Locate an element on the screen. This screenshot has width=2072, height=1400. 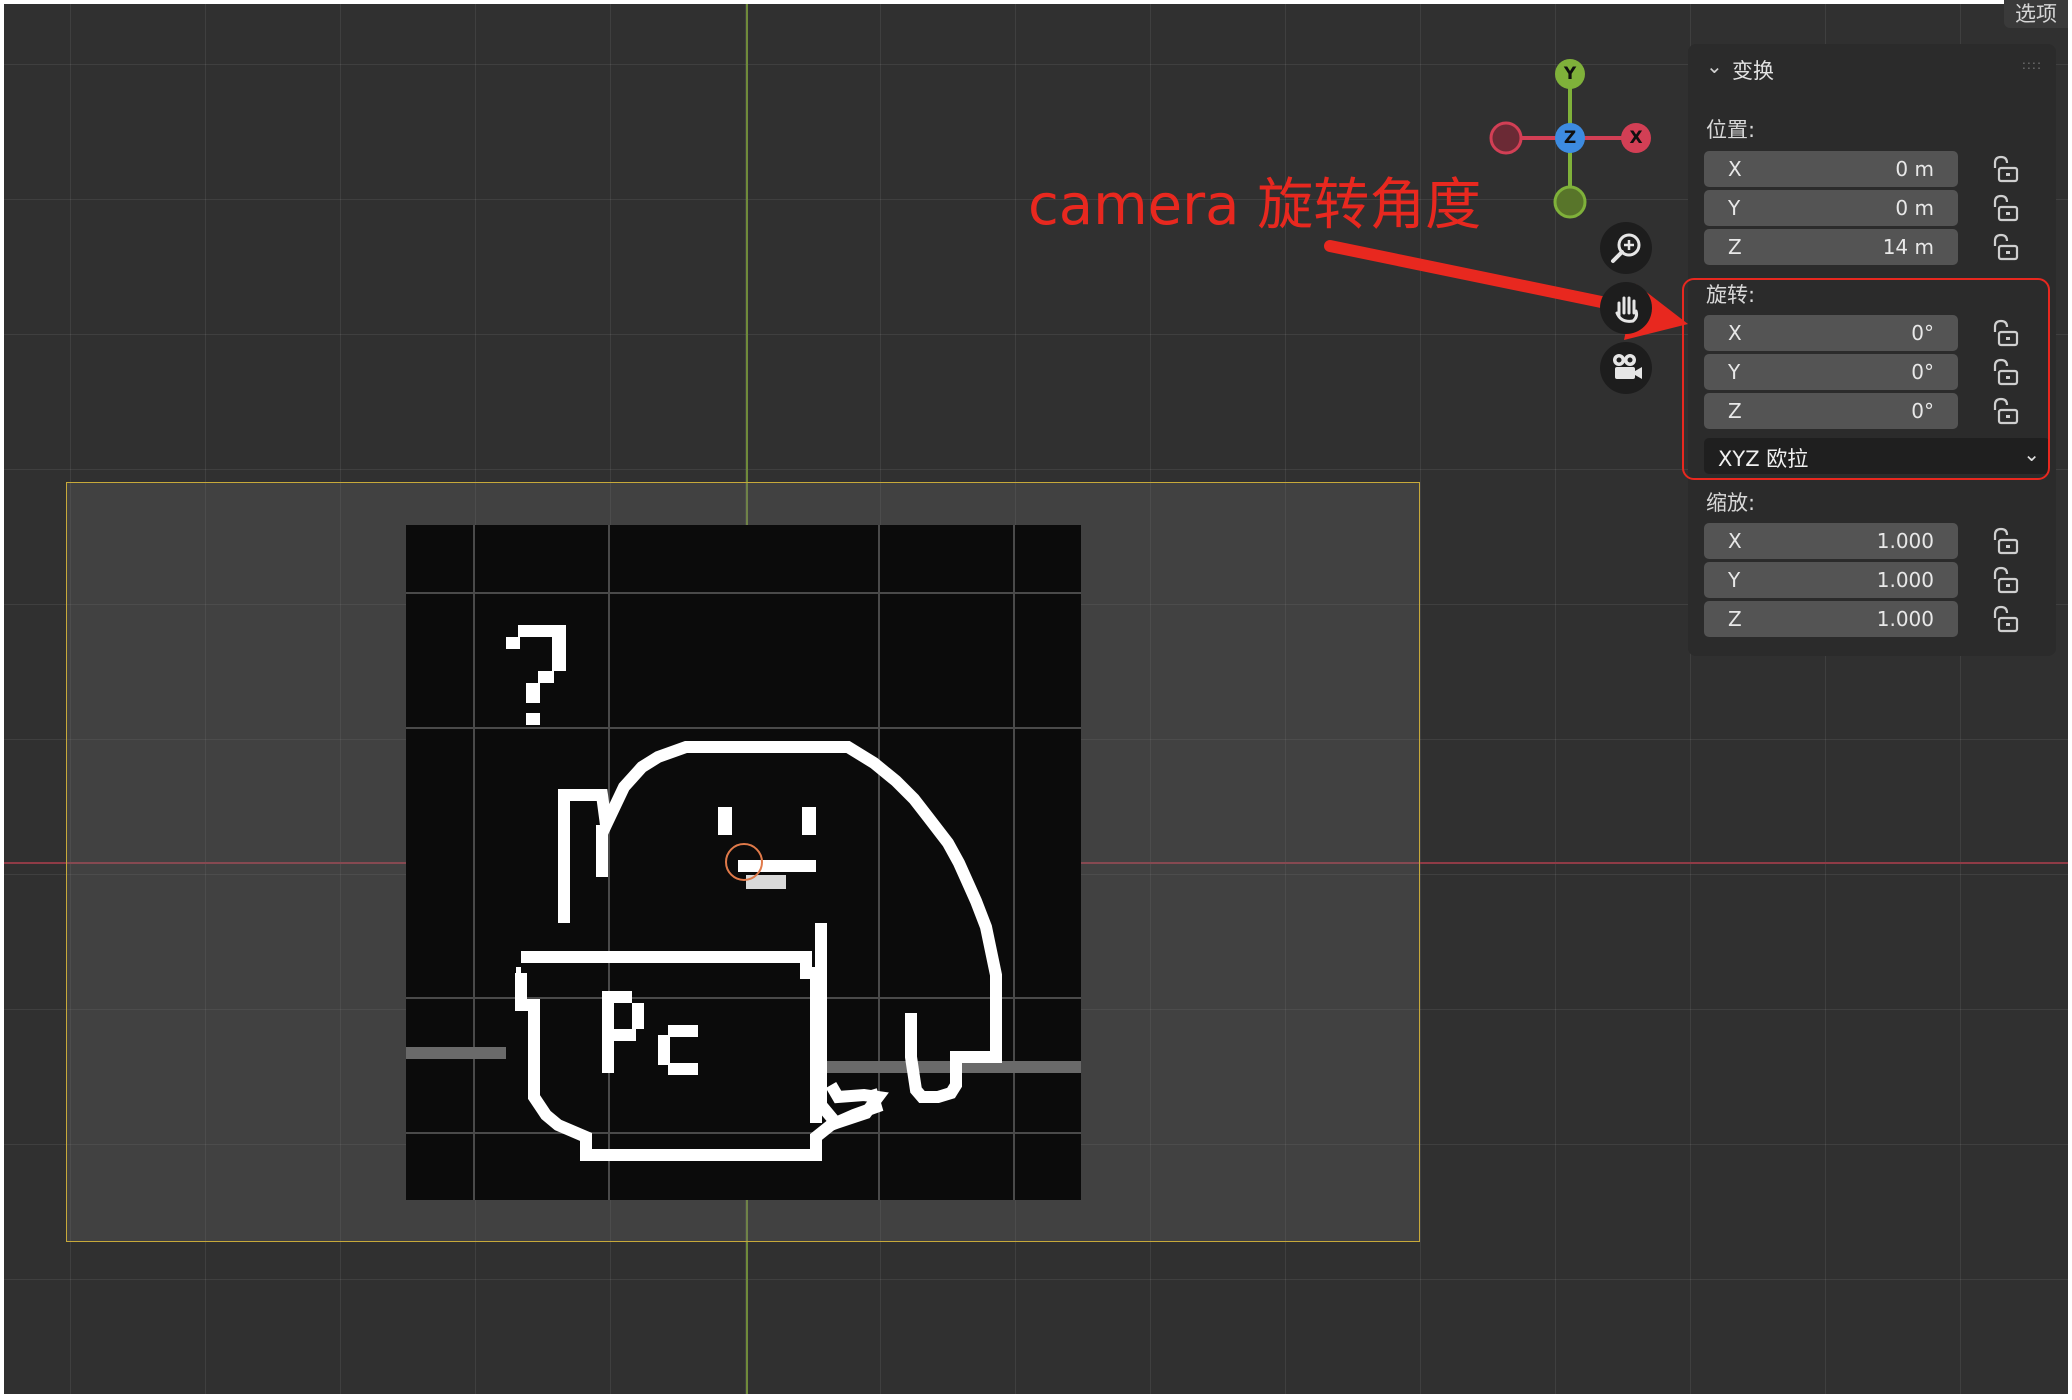
drag-handle-icon: :::: is located at coordinates (2032, 65).